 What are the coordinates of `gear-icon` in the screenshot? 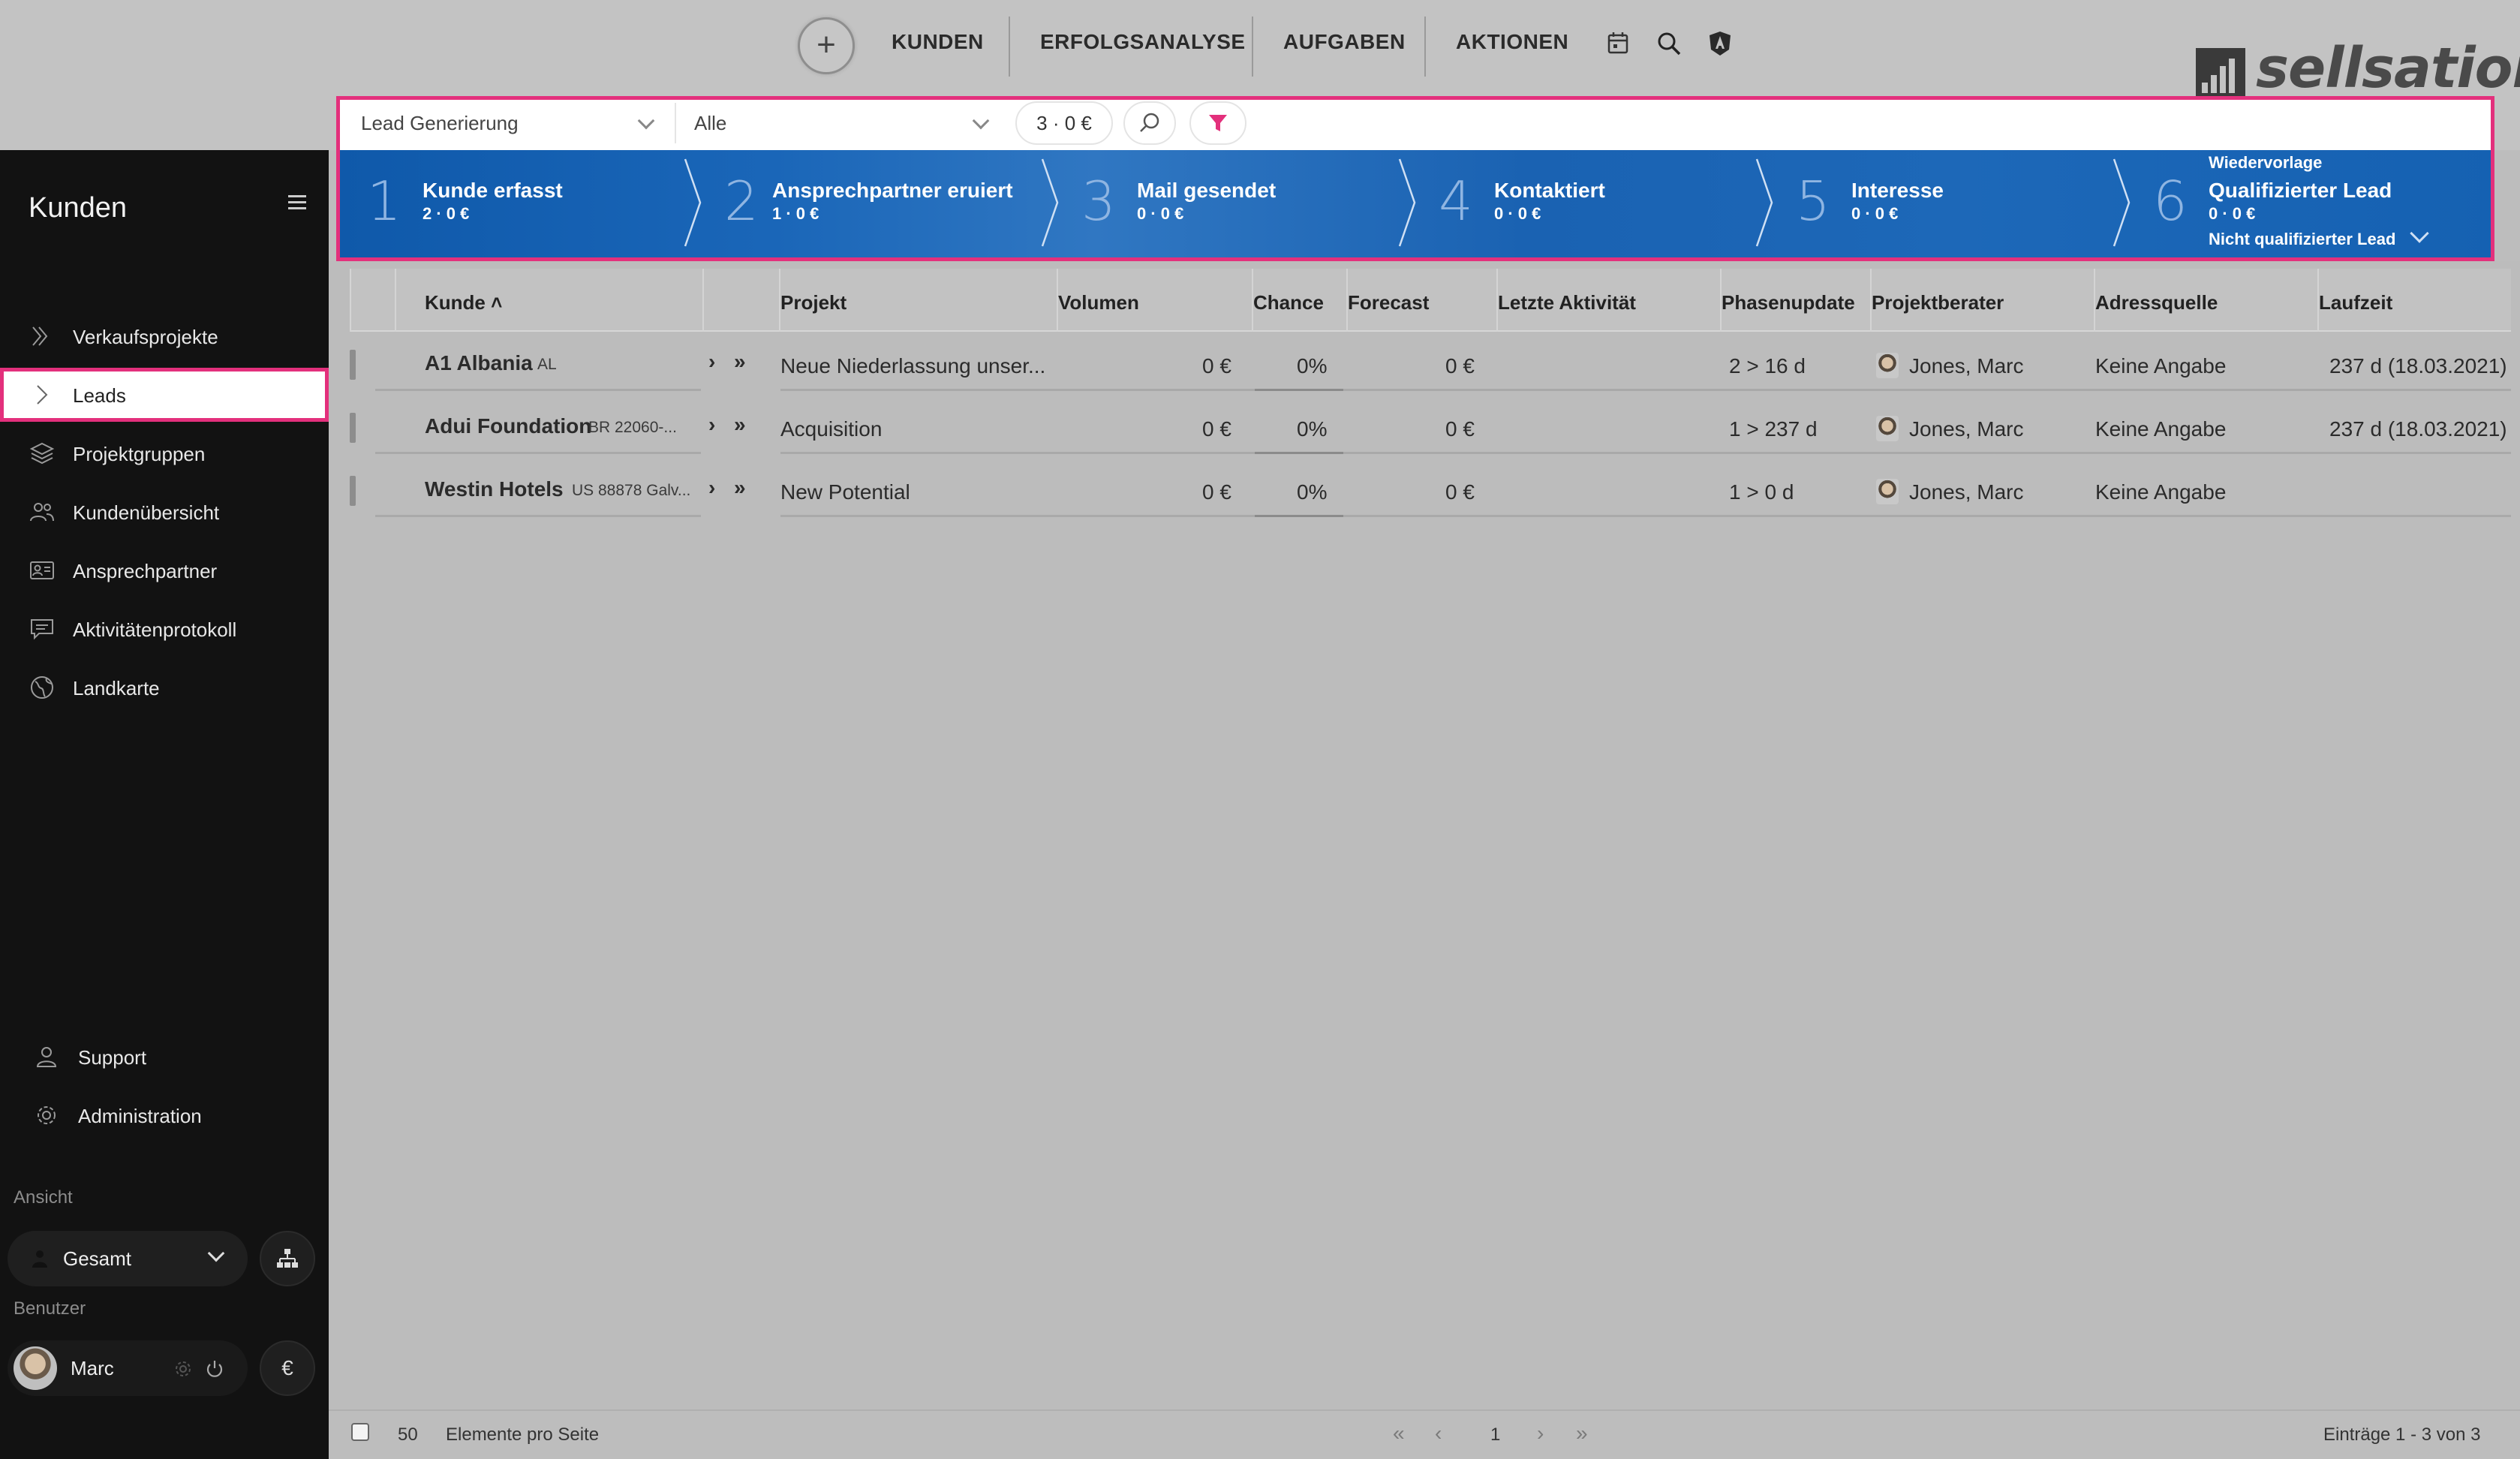 It's located at (183, 1369).